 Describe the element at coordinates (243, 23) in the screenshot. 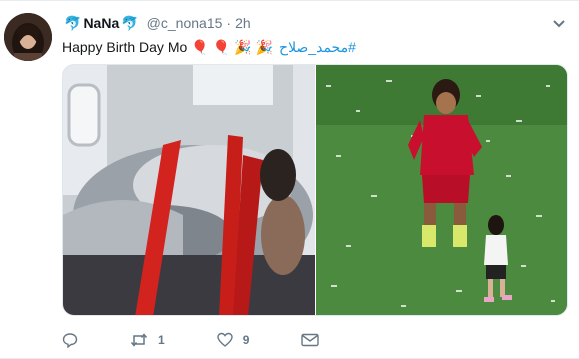

I see `tweet-timestamp: 2h` at that location.